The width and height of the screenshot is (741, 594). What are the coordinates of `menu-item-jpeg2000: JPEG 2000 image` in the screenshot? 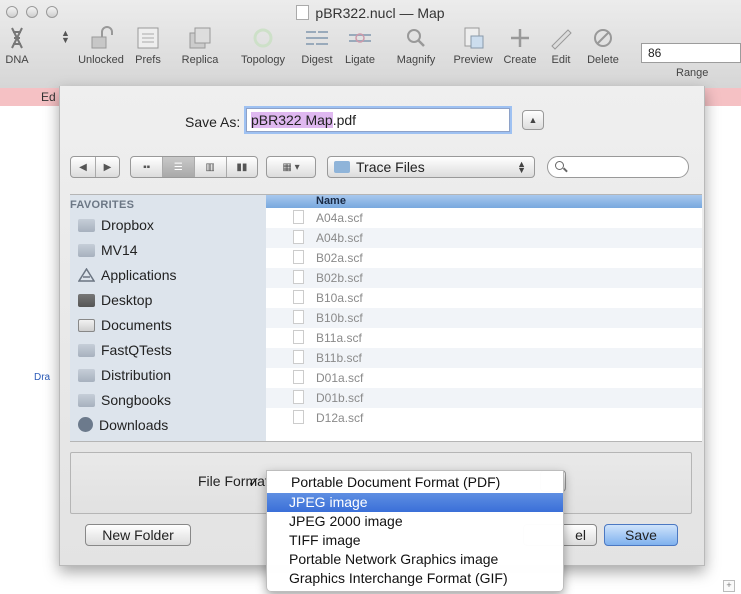 It's located at (415, 521).